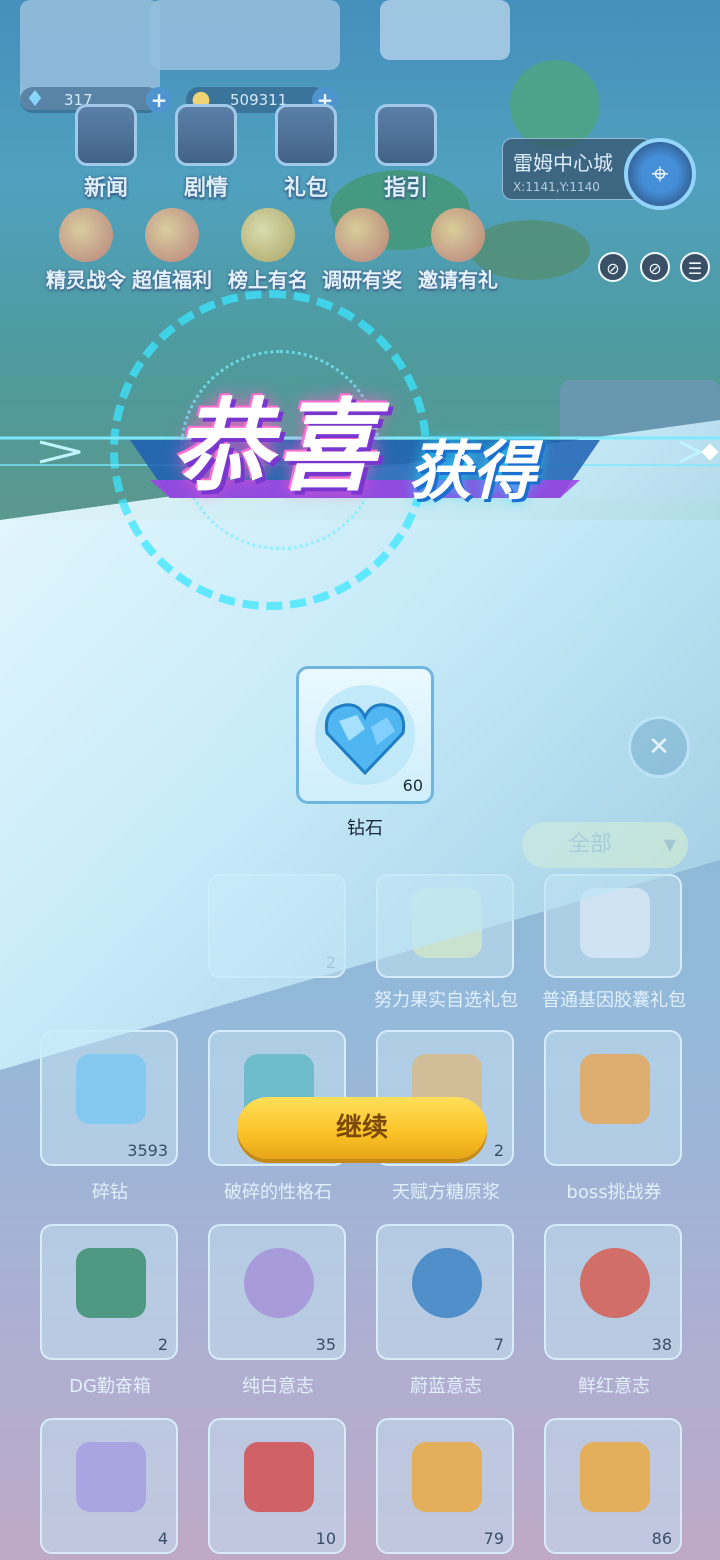 The height and width of the screenshot is (1560, 720). Describe the element at coordinates (365, 828) in the screenshot. I see `reward-item-name: 钻石` at that location.